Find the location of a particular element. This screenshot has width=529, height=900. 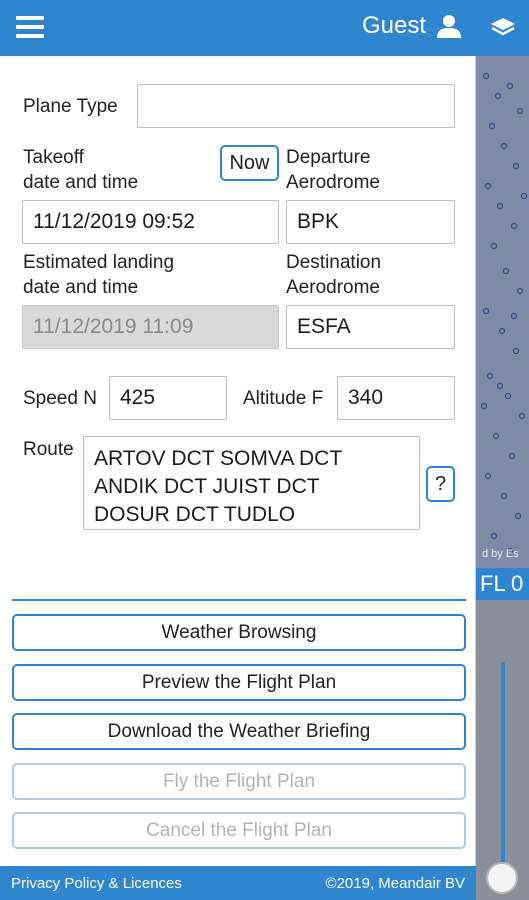

route-line: ARTOV DCT SOMVA DCT is located at coordinates (218, 458).